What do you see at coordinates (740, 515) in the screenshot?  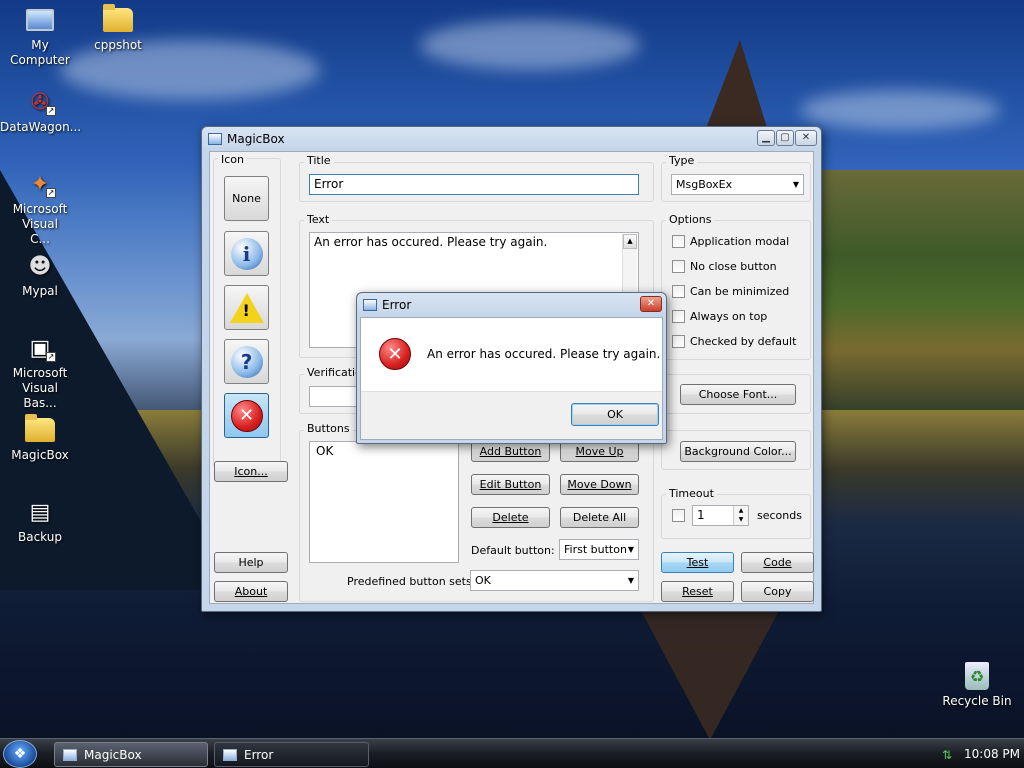 I see `timeout-spinner: ▲ ▼` at bounding box center [740, 515].